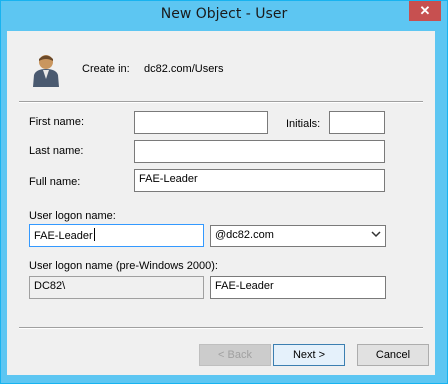  I want to click on logon-name-label: User logon name:, so click(72, 216).